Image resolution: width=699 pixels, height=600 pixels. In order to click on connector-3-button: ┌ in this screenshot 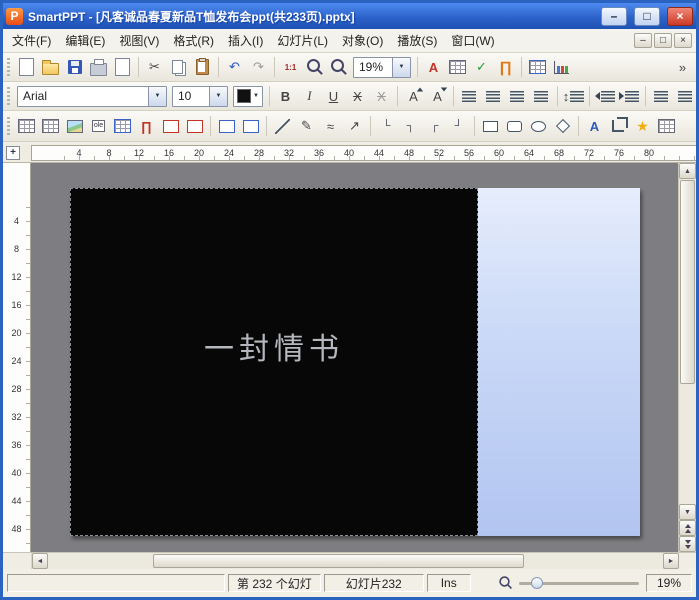, I will do `click(434, 126)`.